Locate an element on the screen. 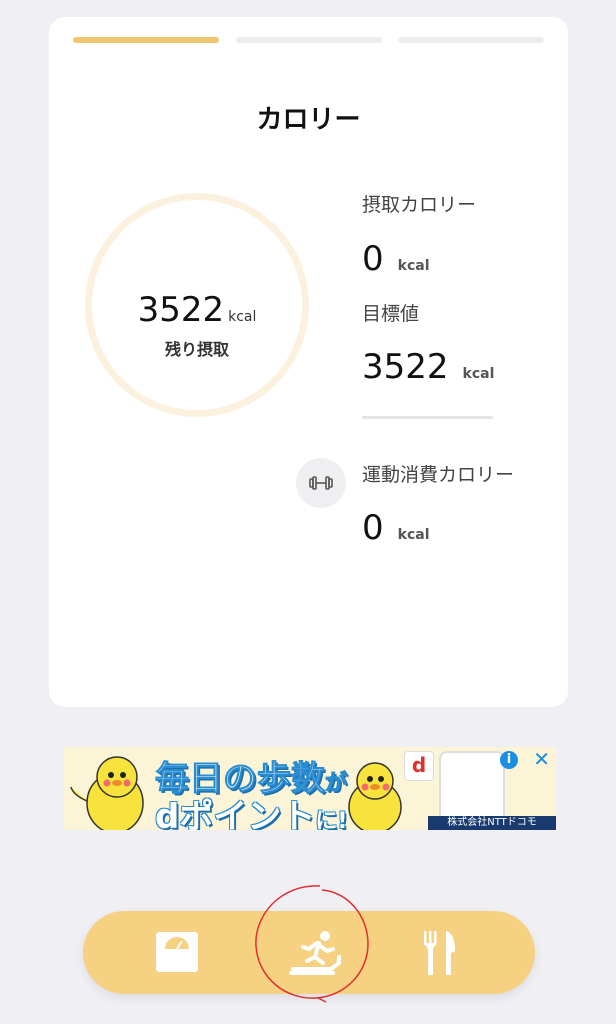  remaining-value: 3522 kcal is located at coordinates (197, 310).